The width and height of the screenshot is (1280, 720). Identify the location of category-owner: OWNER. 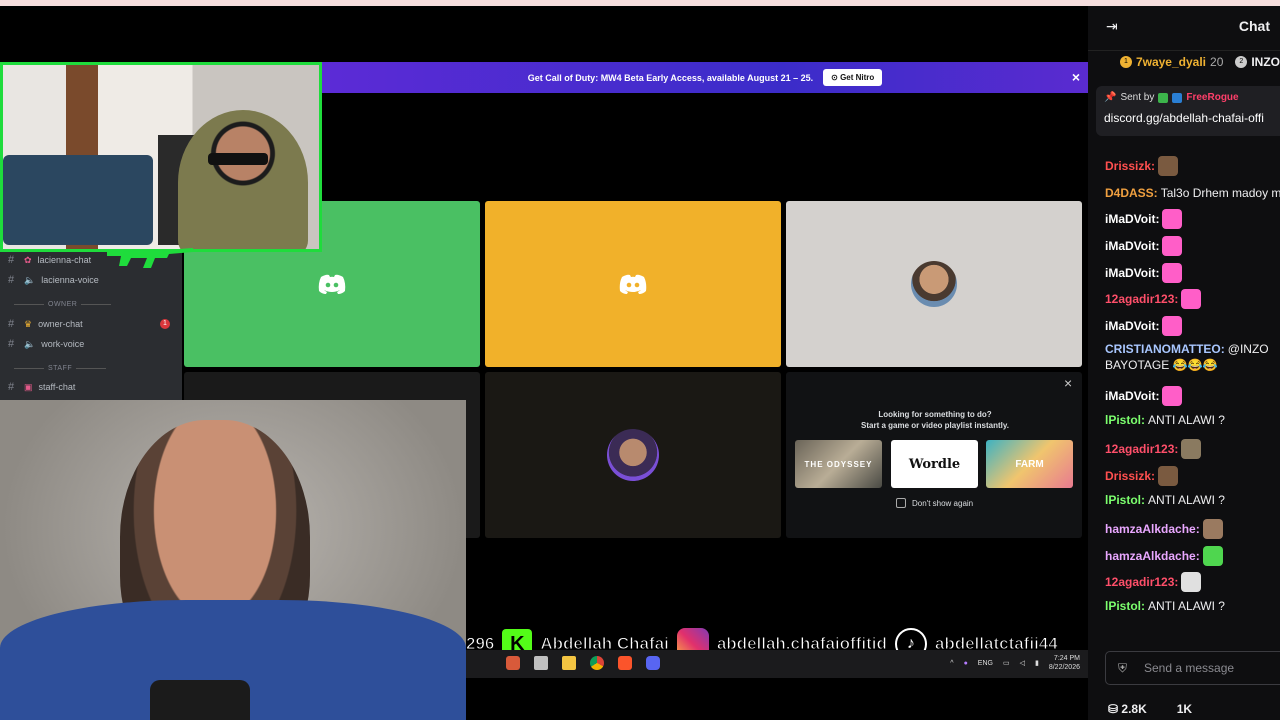
(62, 304).